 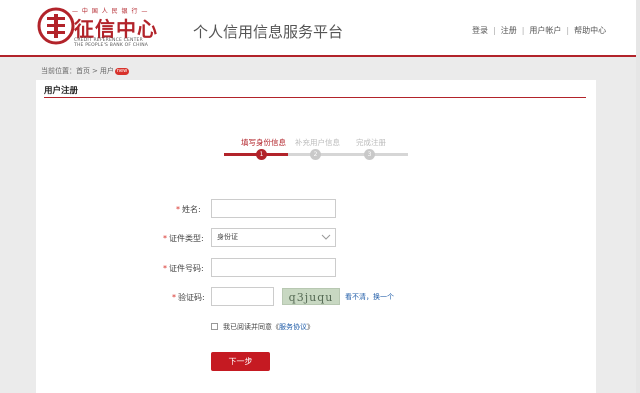 What do you see at coordinates (311, 296) in the screenshot?
I see `captcha-image: q3juqu` at bounding box center [311, 296].